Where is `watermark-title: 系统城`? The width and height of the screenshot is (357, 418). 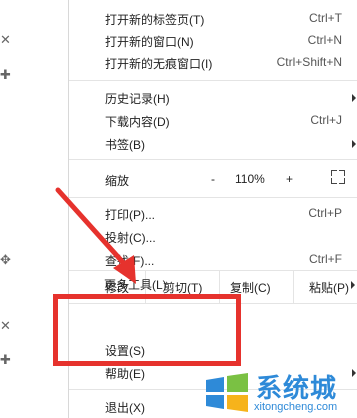
watermark-title: 系统城 is located at coordinates (297, 388).